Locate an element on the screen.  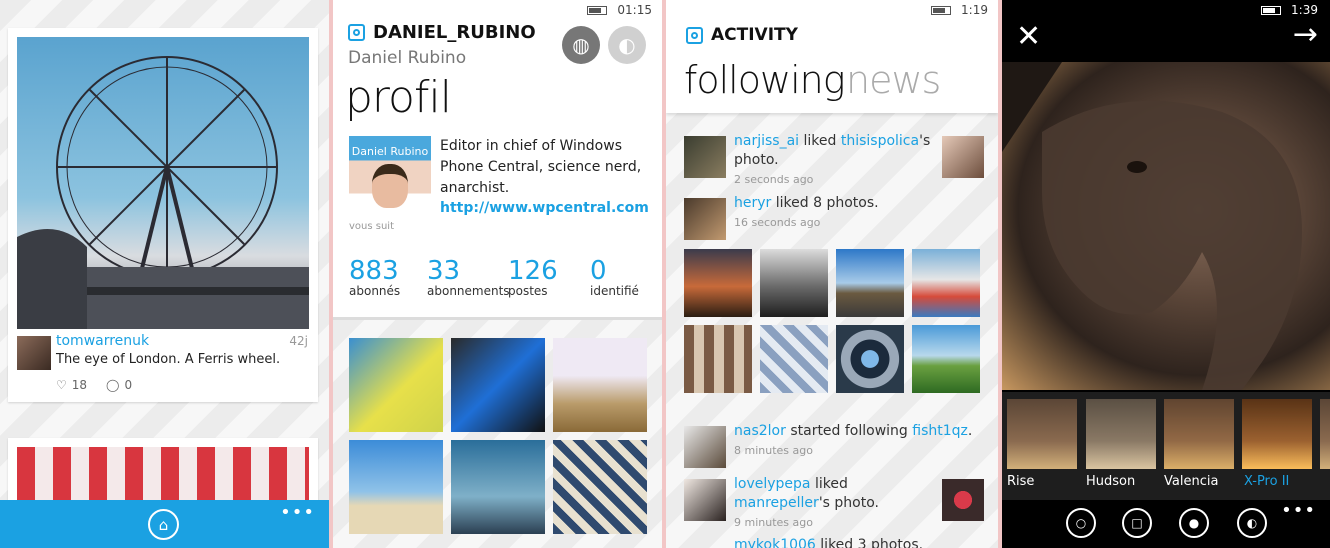
app-bar: ⌂ ••• is located at coordinates (164, 524).